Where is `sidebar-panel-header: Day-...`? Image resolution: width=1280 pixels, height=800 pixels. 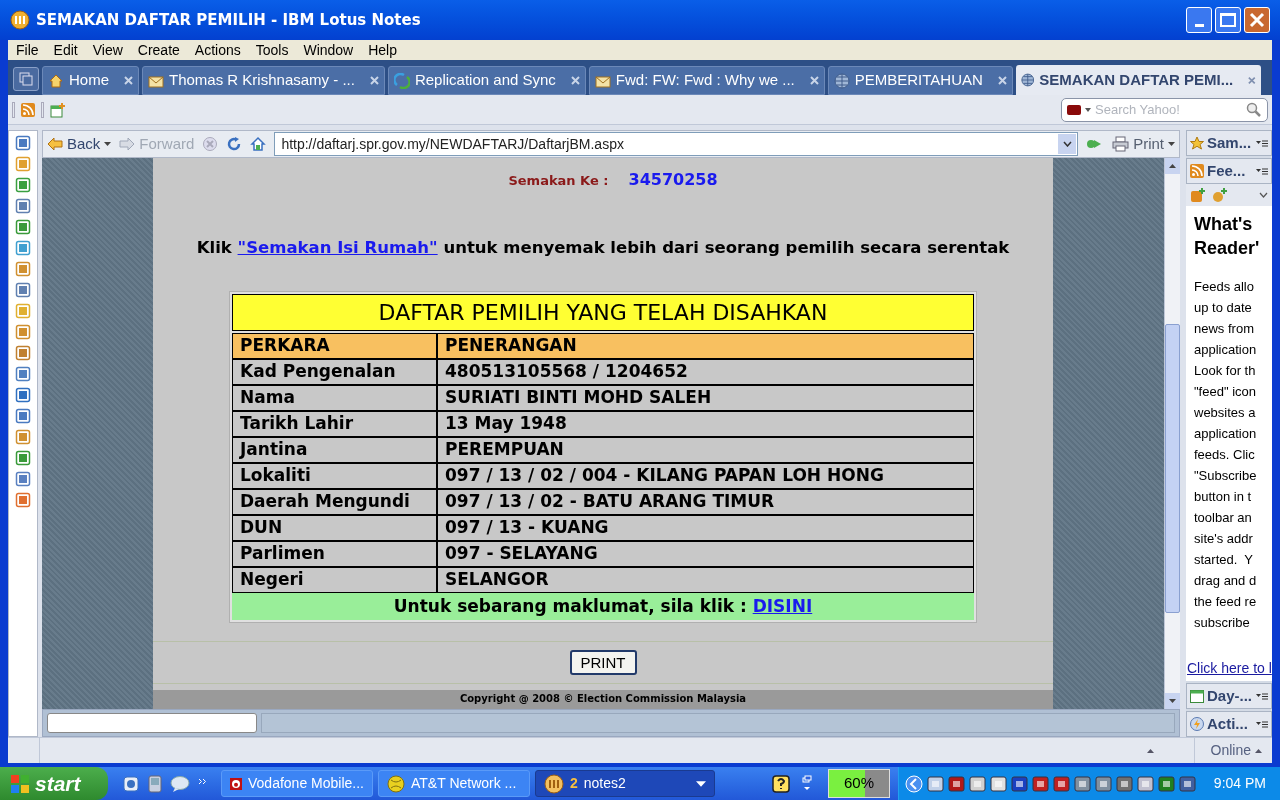 sidebar-panel-header: Day-... is located at coordinates (1229, 696).